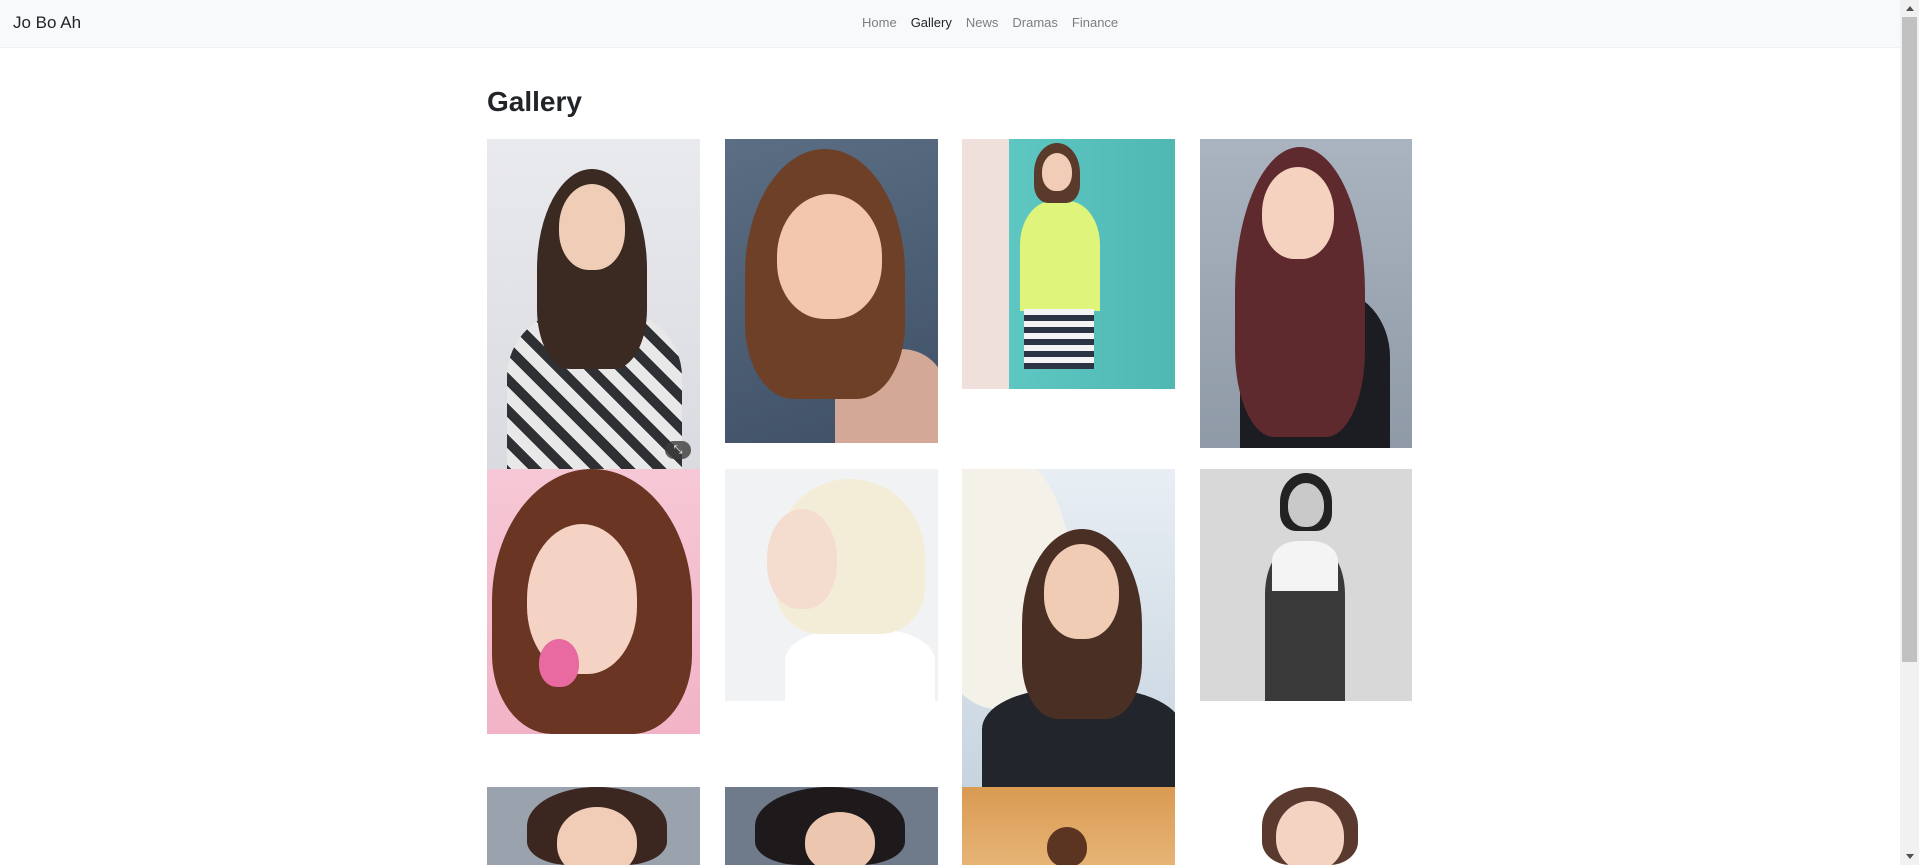  What do you see at coordinates (47, 23) in the screenshot?
I see `brand-logo-text: Jo Bo Ah` at bounding box center [47, 23].